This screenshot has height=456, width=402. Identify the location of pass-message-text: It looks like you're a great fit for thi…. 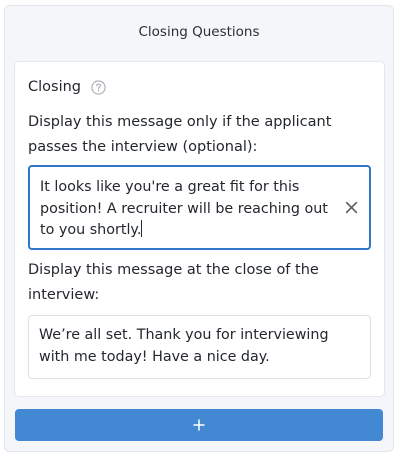
(185, 209).